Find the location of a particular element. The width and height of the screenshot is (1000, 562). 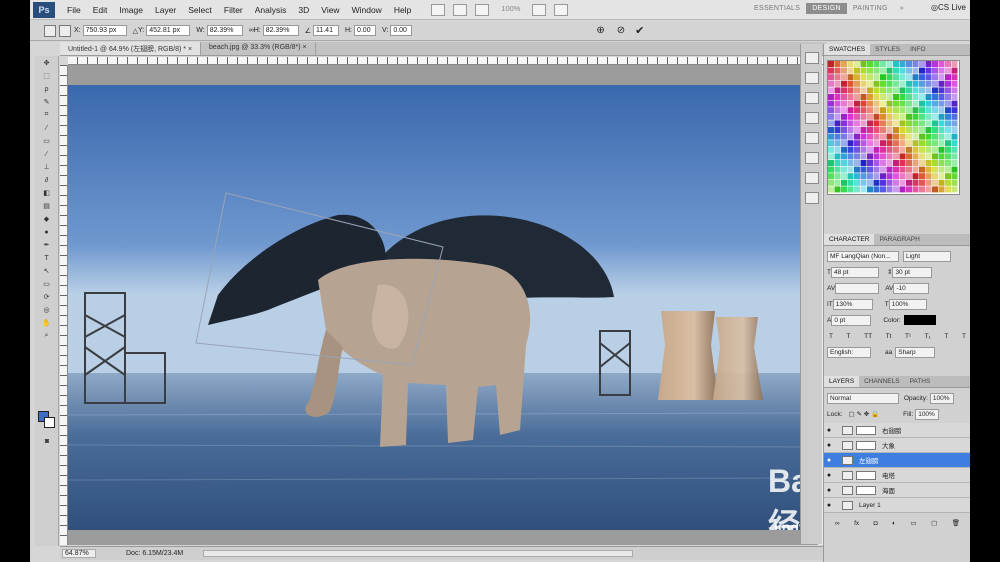

workspace-painting: PAINTING is located at coordinates (870, 8).